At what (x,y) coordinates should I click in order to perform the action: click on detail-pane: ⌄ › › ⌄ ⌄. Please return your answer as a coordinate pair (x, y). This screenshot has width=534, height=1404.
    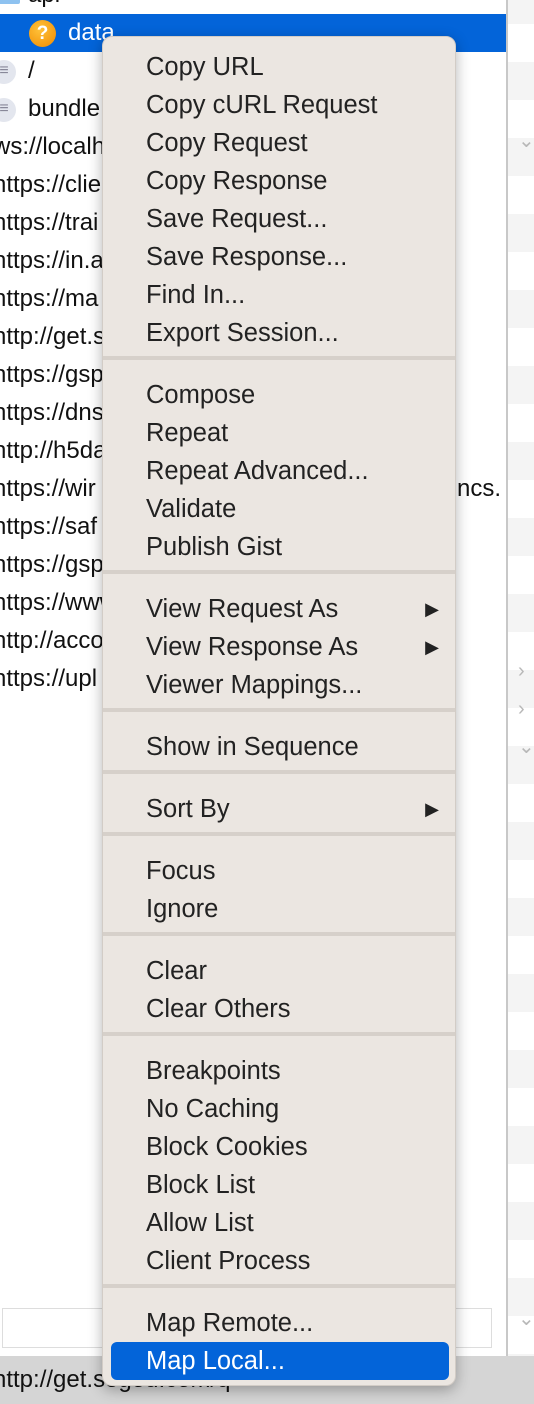
    Looking at the image, I should click on (521, 696).